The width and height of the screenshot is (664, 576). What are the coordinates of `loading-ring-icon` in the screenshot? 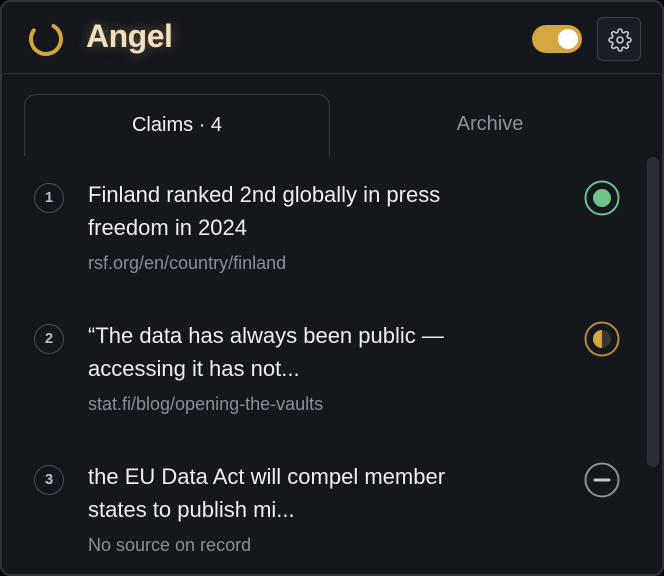 It's located at (46, 39).